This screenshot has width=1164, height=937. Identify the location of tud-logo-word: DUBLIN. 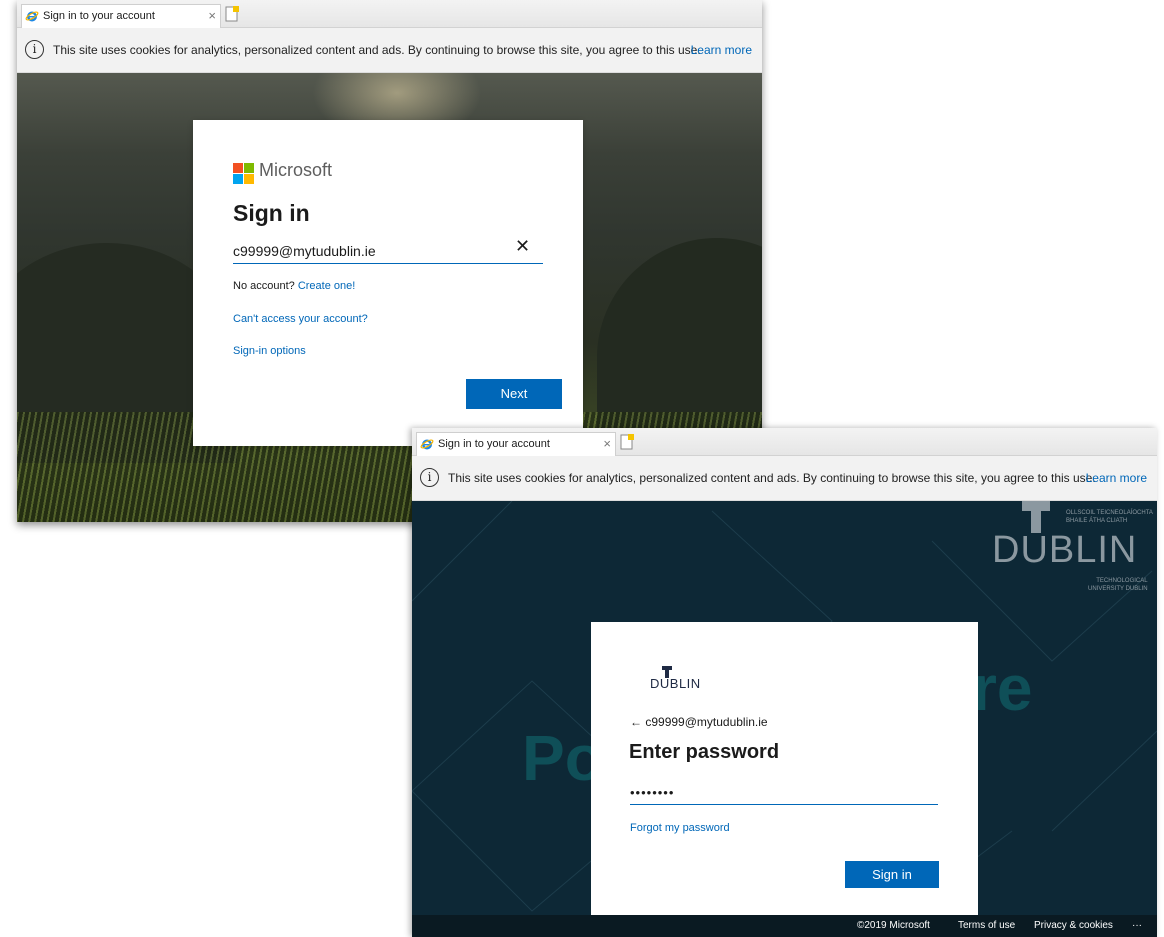
(675, 683).